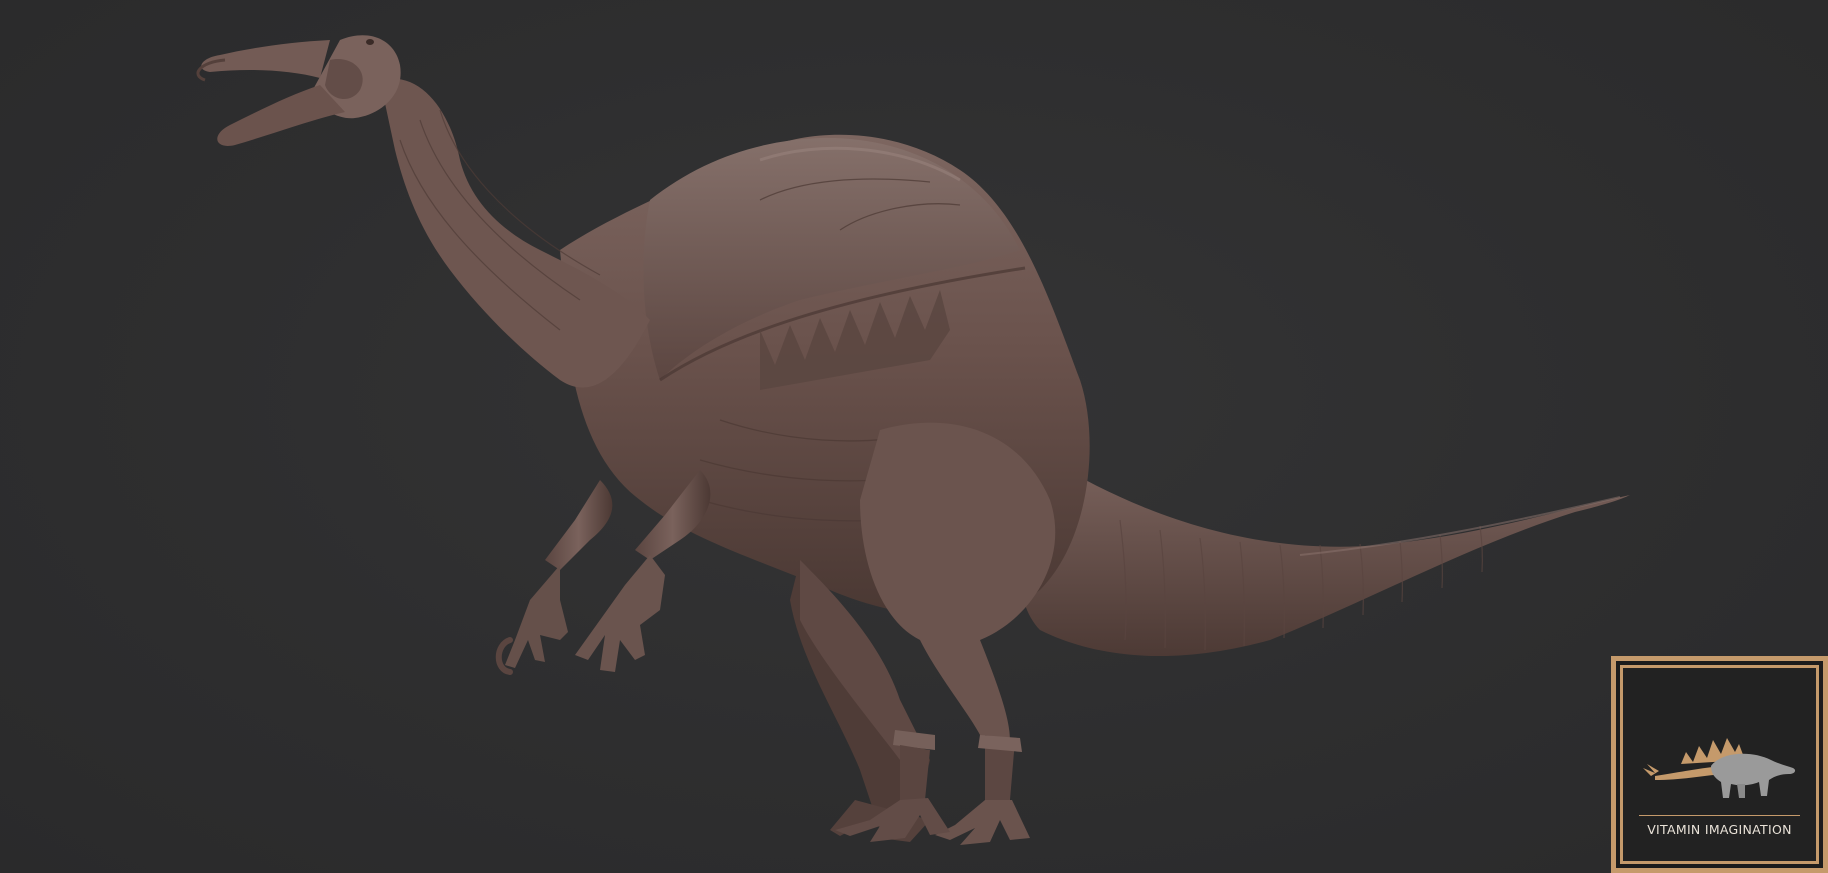  What do you see at coordinates (603, 572) in the screenshot?
I see `forelimbs` at bounding box center [603, 572].